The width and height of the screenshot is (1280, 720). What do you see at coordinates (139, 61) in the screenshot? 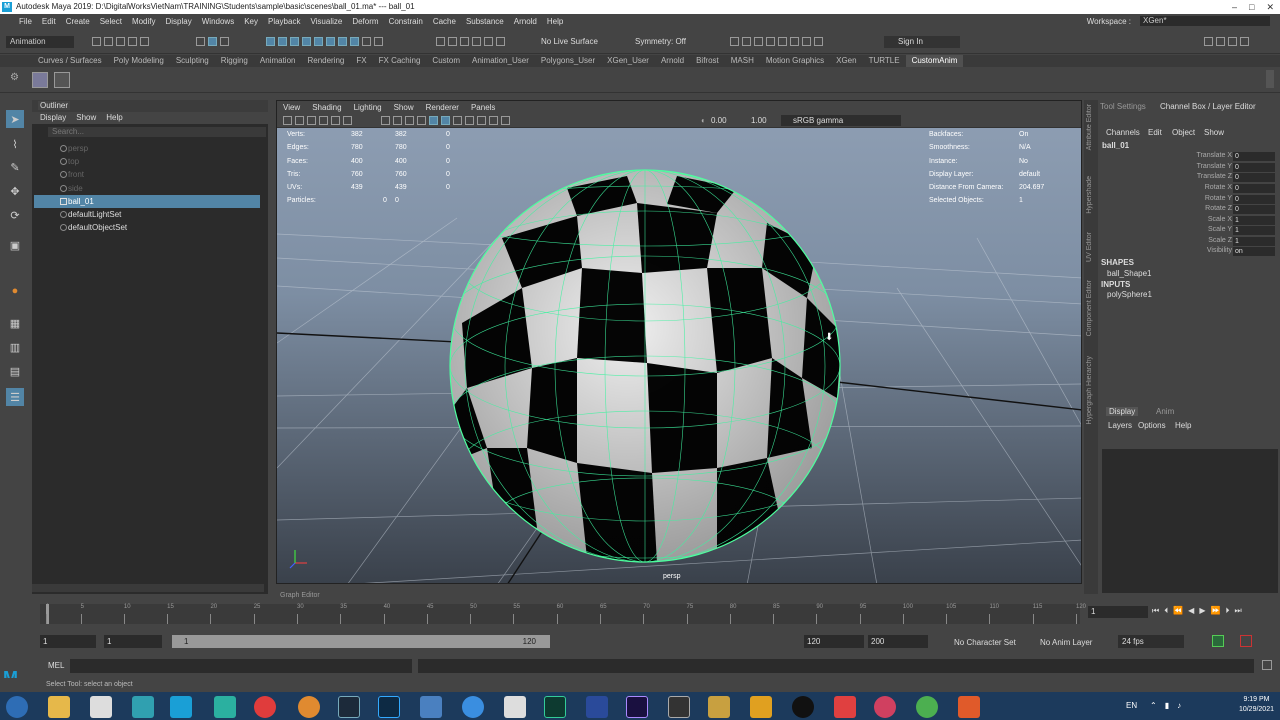
I see `shelf-tab: Poly Modeling` at bounding box center [139, 61].